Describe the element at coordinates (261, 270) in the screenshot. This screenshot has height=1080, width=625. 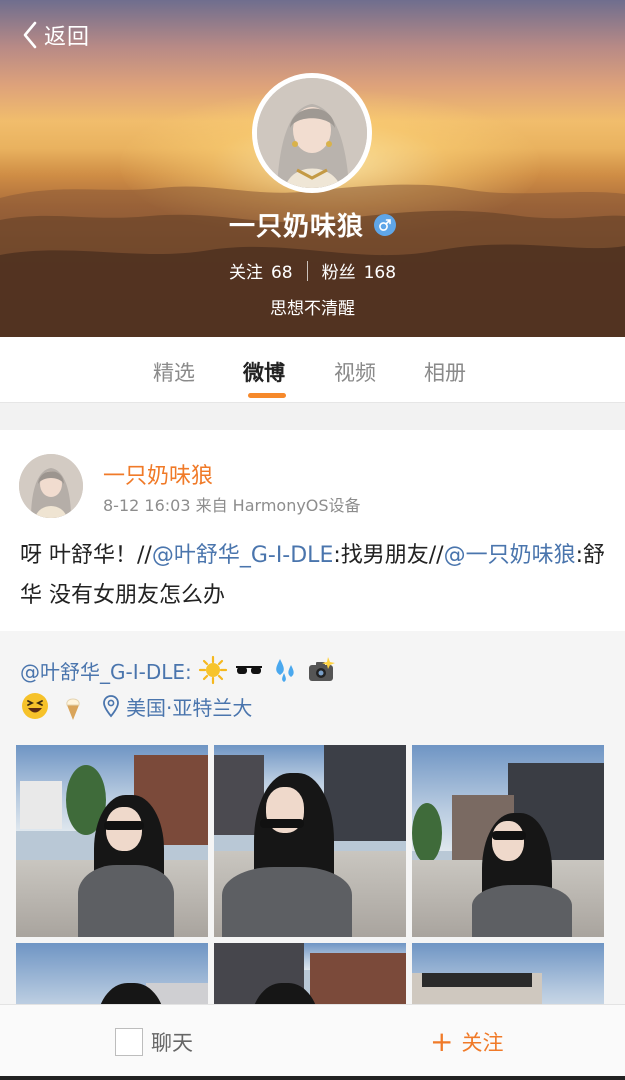
I see `following-stat: 关注 68` at that location.